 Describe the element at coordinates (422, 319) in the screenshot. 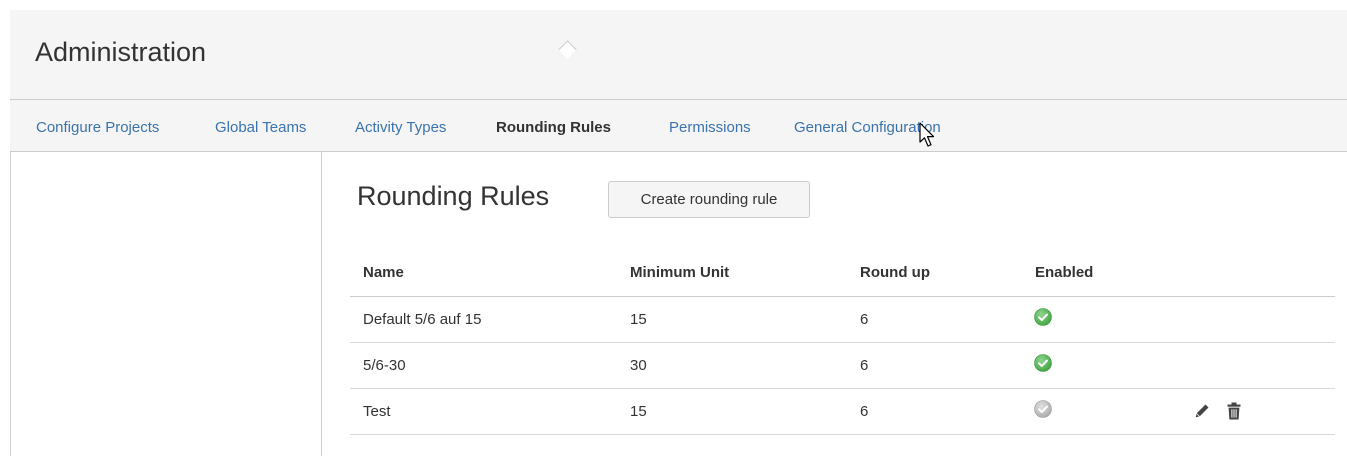

I see `rule-name: Default 5/6 auf 15` at that location.